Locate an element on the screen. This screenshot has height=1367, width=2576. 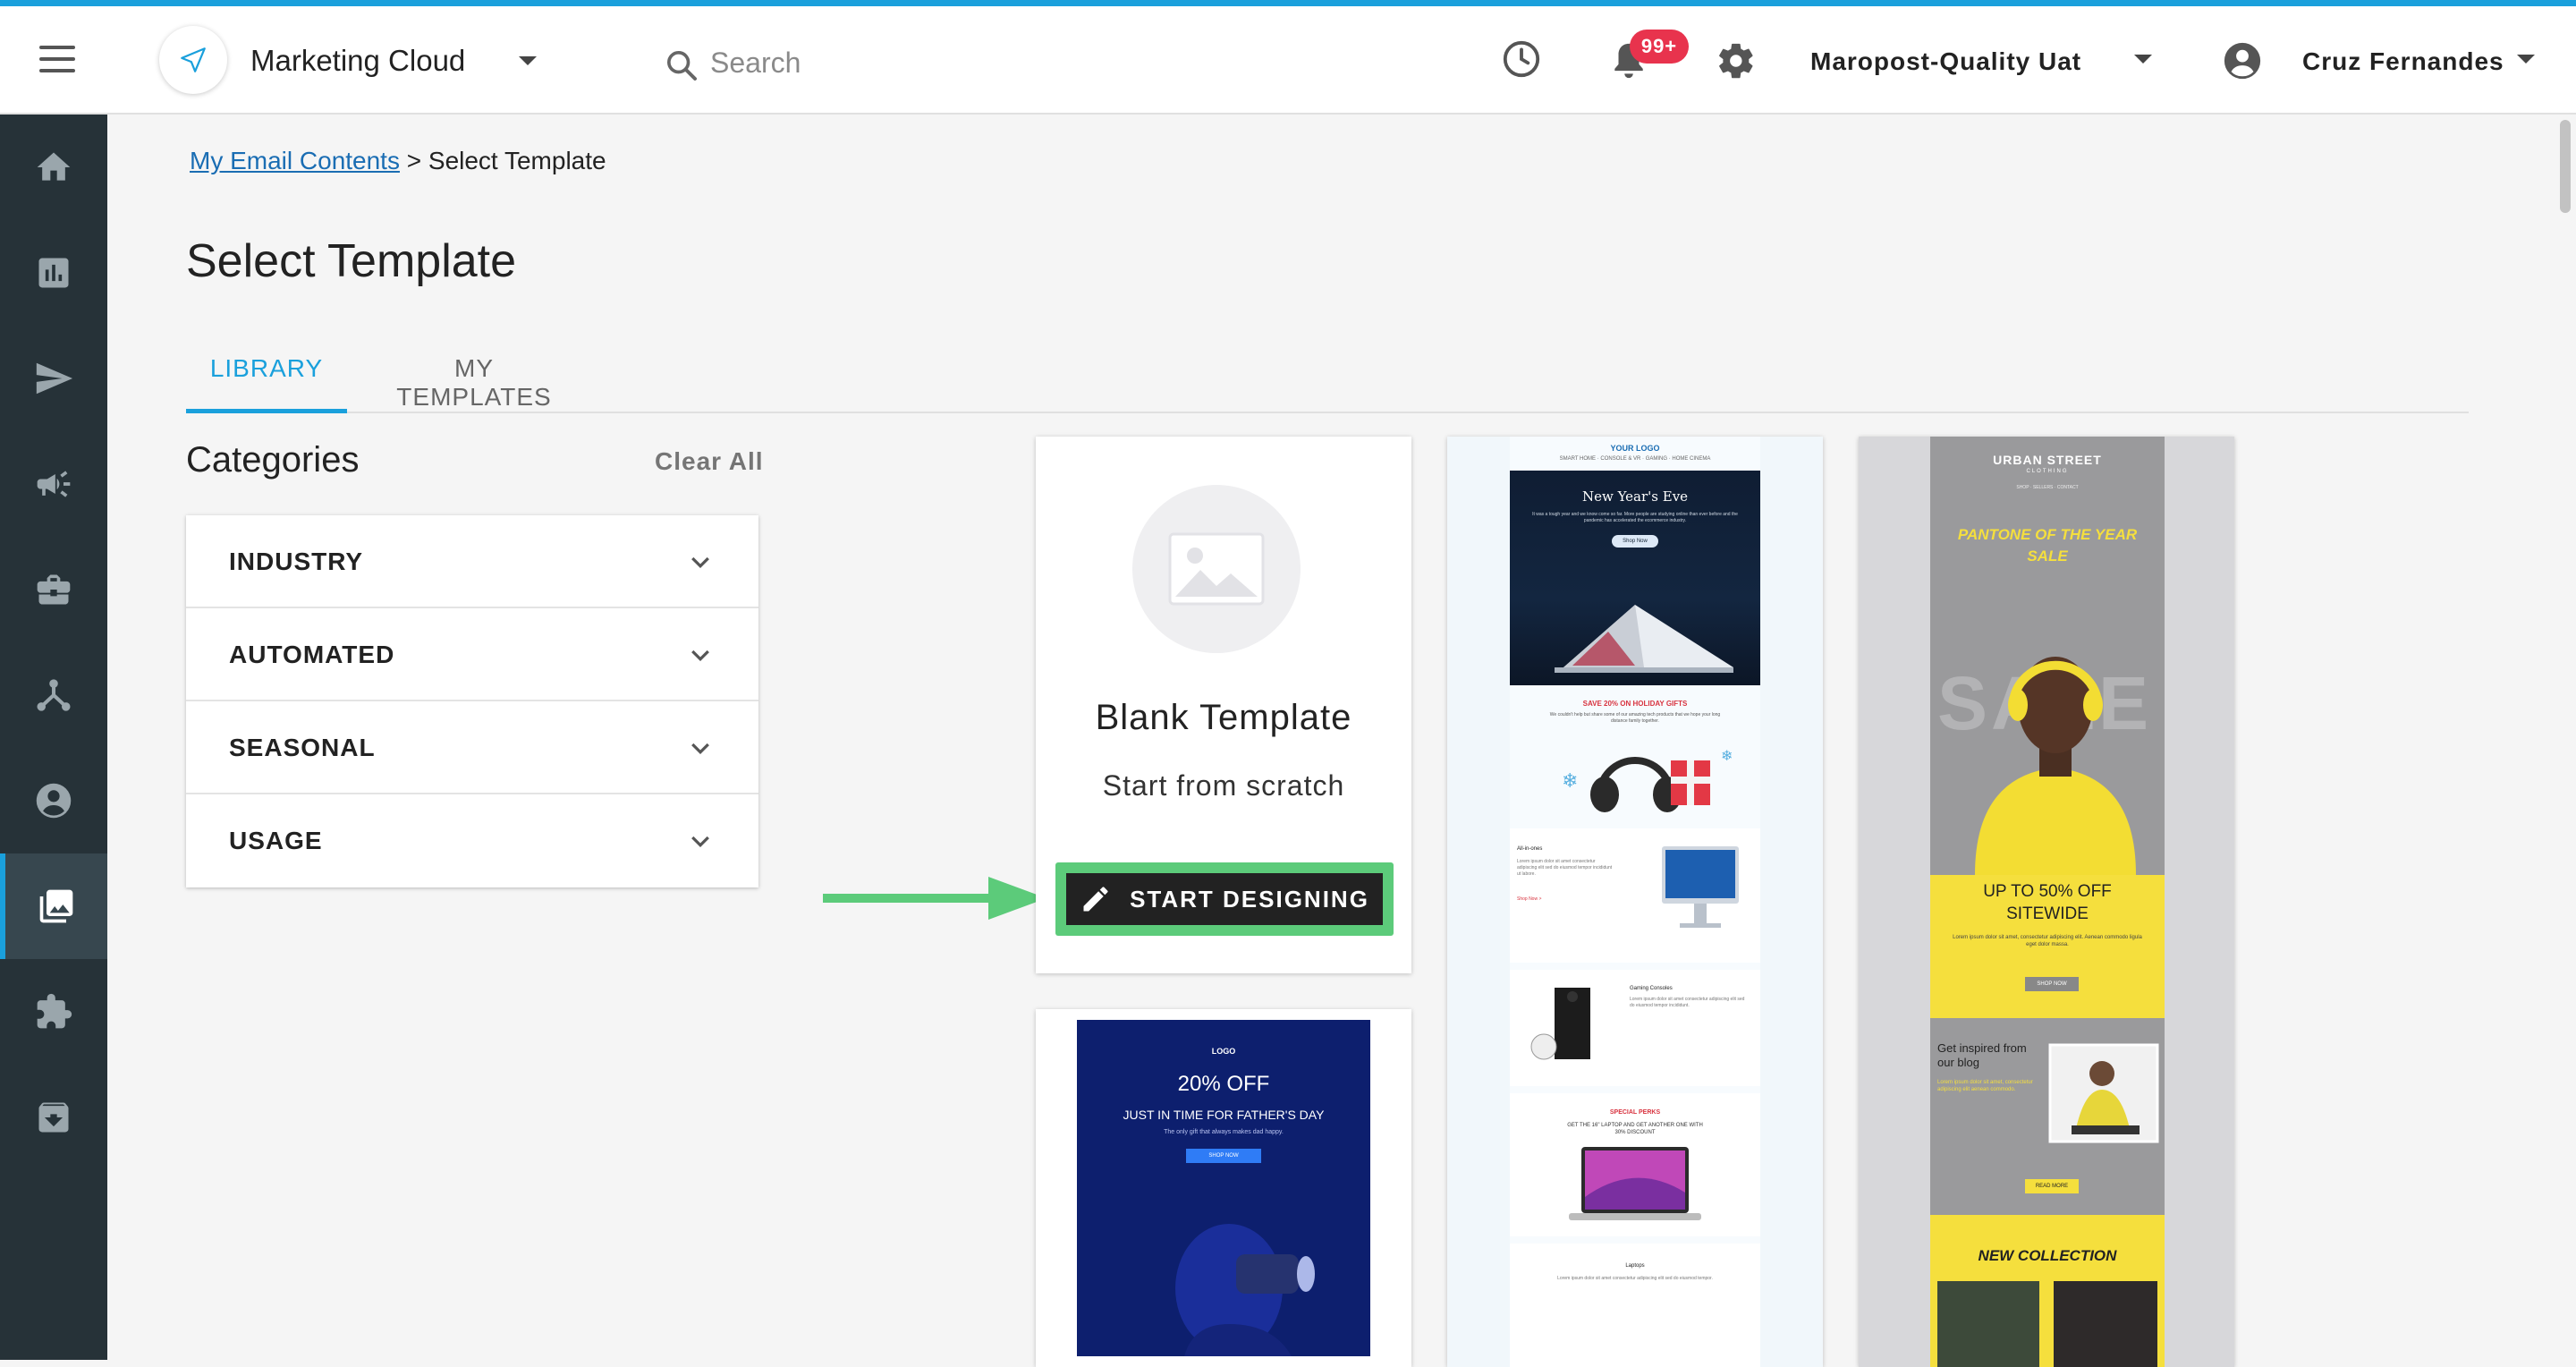
urban-nav: SHOP · SELLERS · CONTACT is located at coordinates (2047, 487).